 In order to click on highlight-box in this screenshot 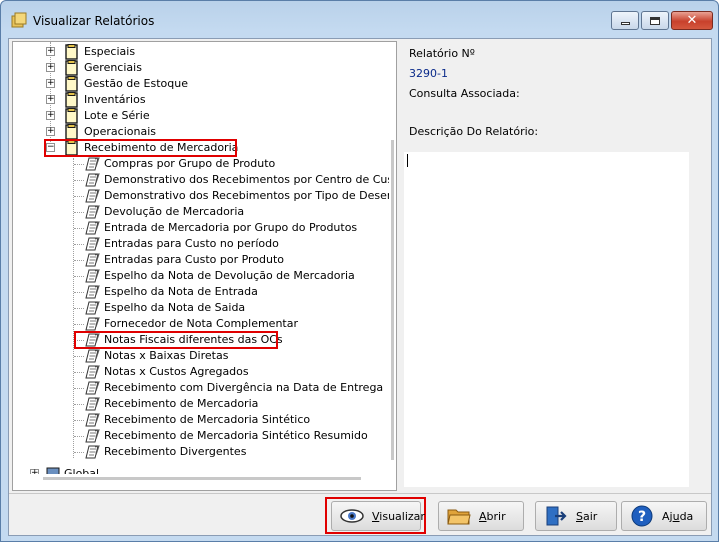, I will do `click(140, 148)`.